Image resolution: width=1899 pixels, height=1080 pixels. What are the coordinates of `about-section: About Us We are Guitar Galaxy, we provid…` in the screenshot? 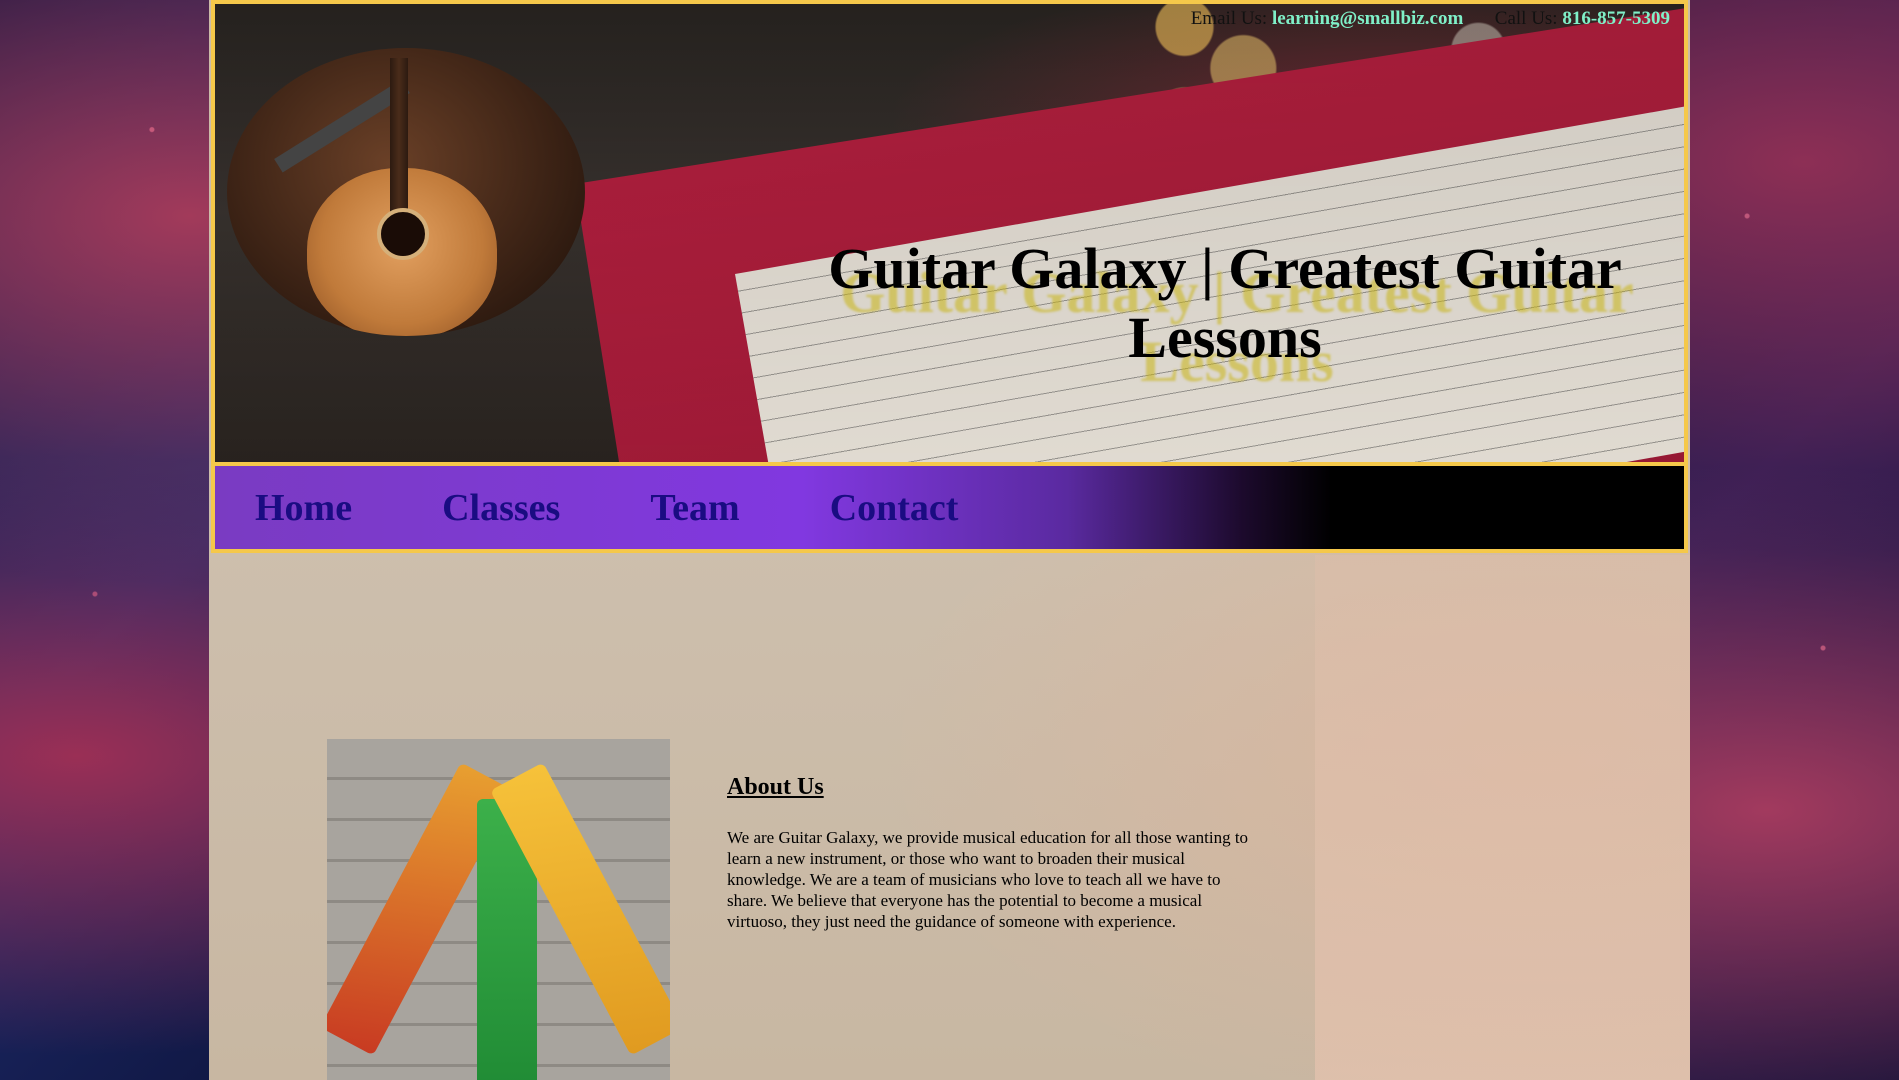 It's located at (992, 853).